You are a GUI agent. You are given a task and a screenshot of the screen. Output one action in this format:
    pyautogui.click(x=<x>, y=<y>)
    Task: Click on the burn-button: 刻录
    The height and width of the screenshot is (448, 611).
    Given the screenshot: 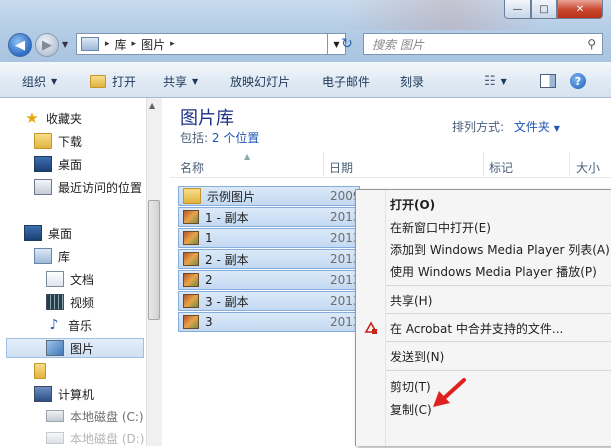 What is the action you would take?
    pyautogui.click(x=412, y=81)
    